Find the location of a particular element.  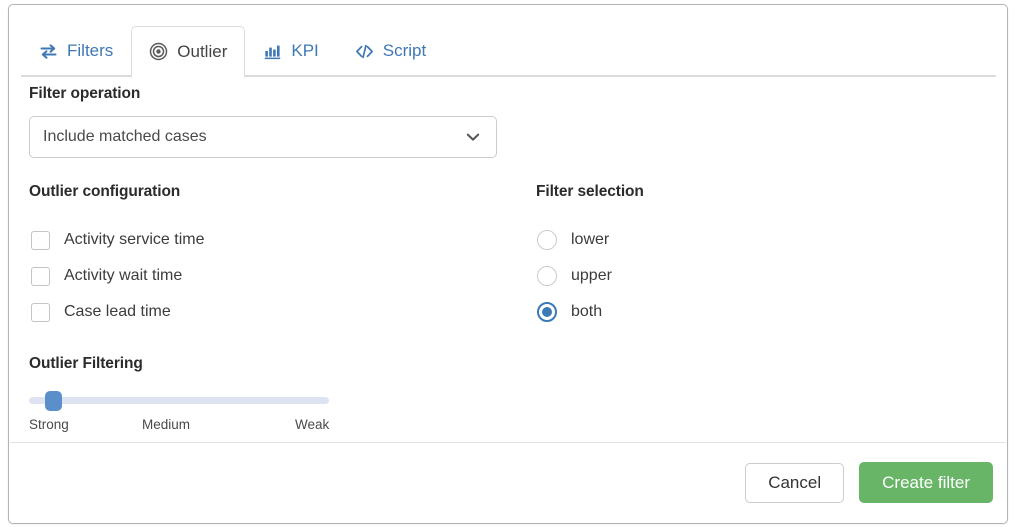

checkbox-row-activity-wait-time: Activity wait time is located at coordinates (117, 276).